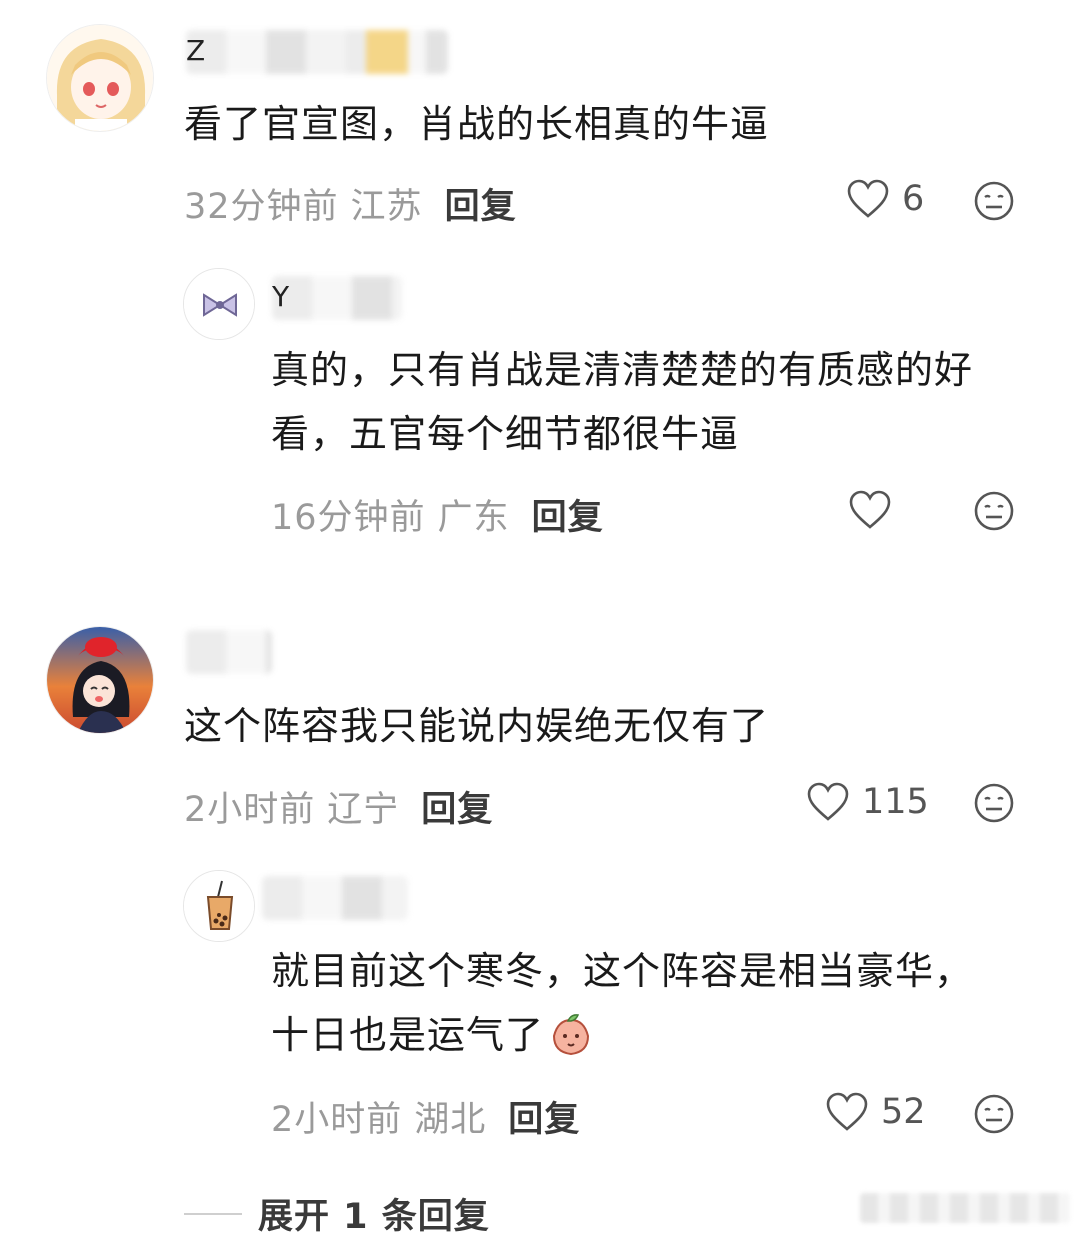 Image resolution: width=1080 pixels, height=1235 pixels. I want to click on anime-girl-sunset-avatar-icon, so click(100, 680).